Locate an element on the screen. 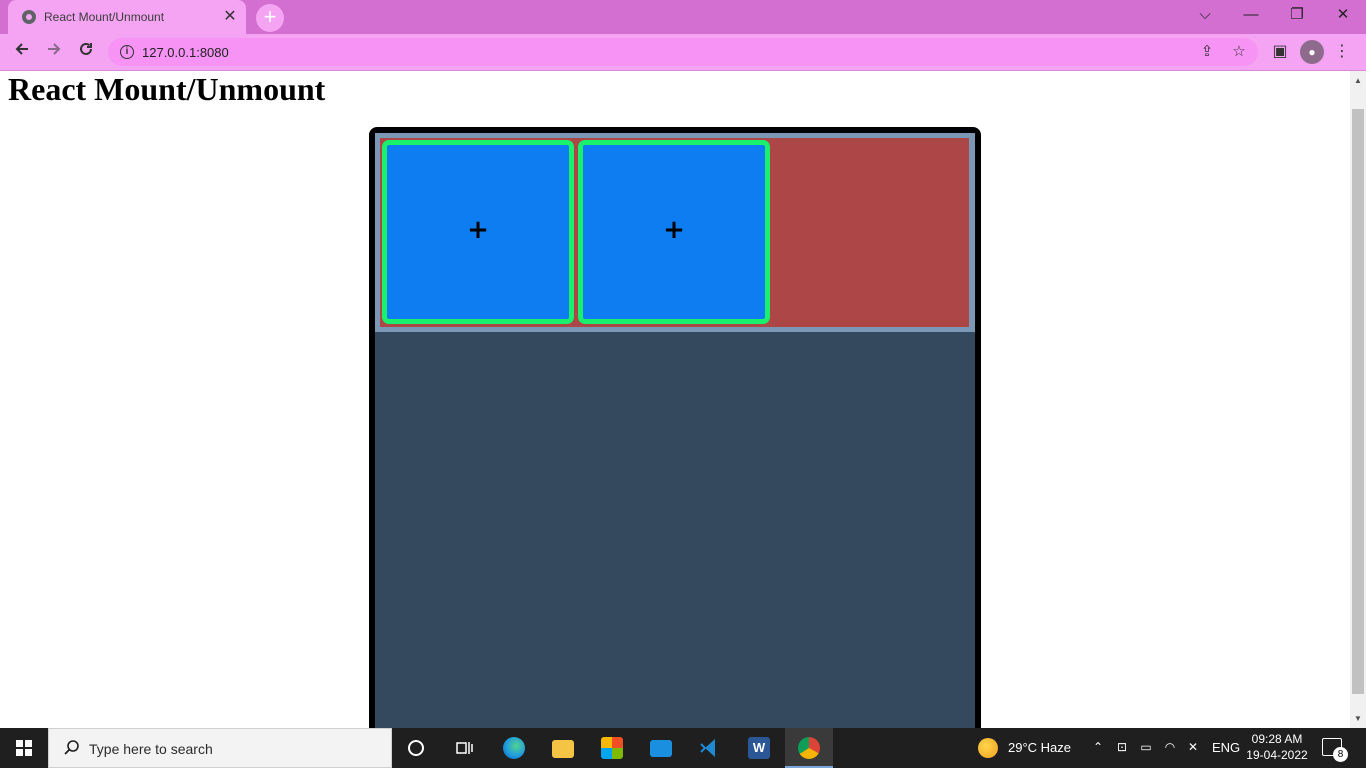  file-explorer-app is located at coordinates (563, 748).